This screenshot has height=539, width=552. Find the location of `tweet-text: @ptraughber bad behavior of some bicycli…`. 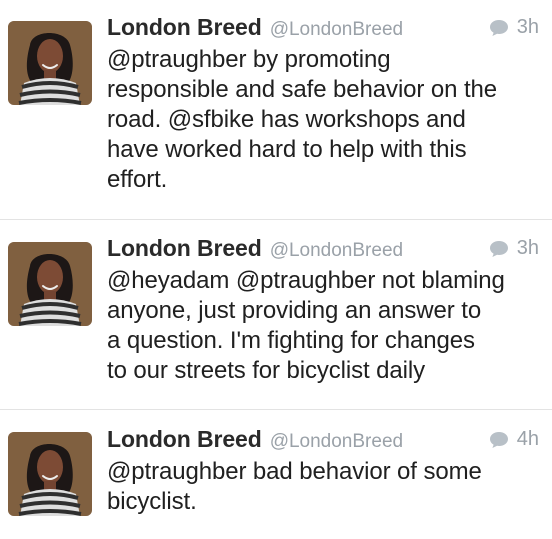

tweet-text: @ptraughber bad behavior of some bicycli… is located at coordinates (294, 486).